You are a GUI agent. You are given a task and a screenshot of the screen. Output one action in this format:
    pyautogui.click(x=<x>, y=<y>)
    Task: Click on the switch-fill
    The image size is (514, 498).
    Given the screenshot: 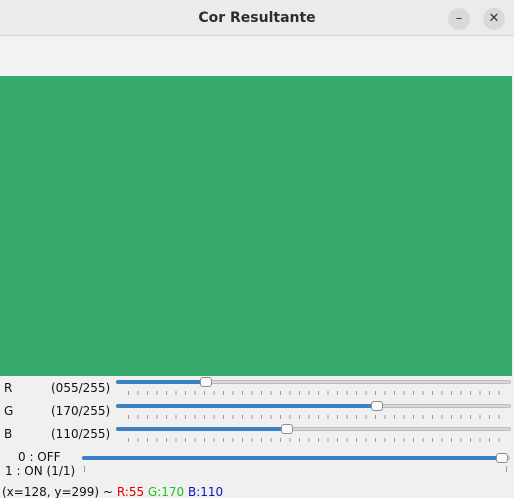 What is the action you would take?
    pyautogui.click(x=292, y=458)
    